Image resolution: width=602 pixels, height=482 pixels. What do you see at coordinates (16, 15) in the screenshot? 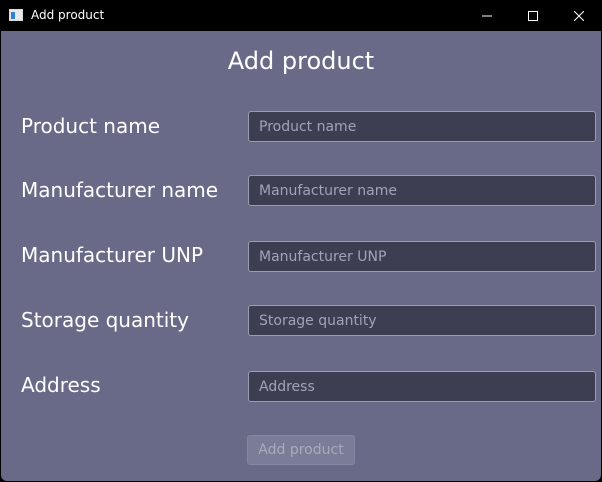
I see `app-window-icon` at bounding box center [16, 15].